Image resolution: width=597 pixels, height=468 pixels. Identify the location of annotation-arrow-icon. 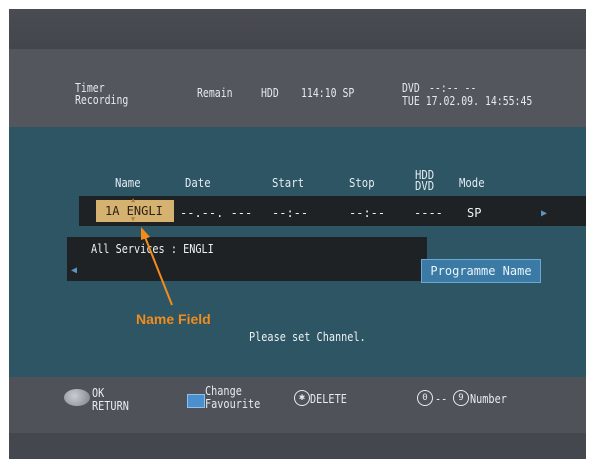
(157, 266).